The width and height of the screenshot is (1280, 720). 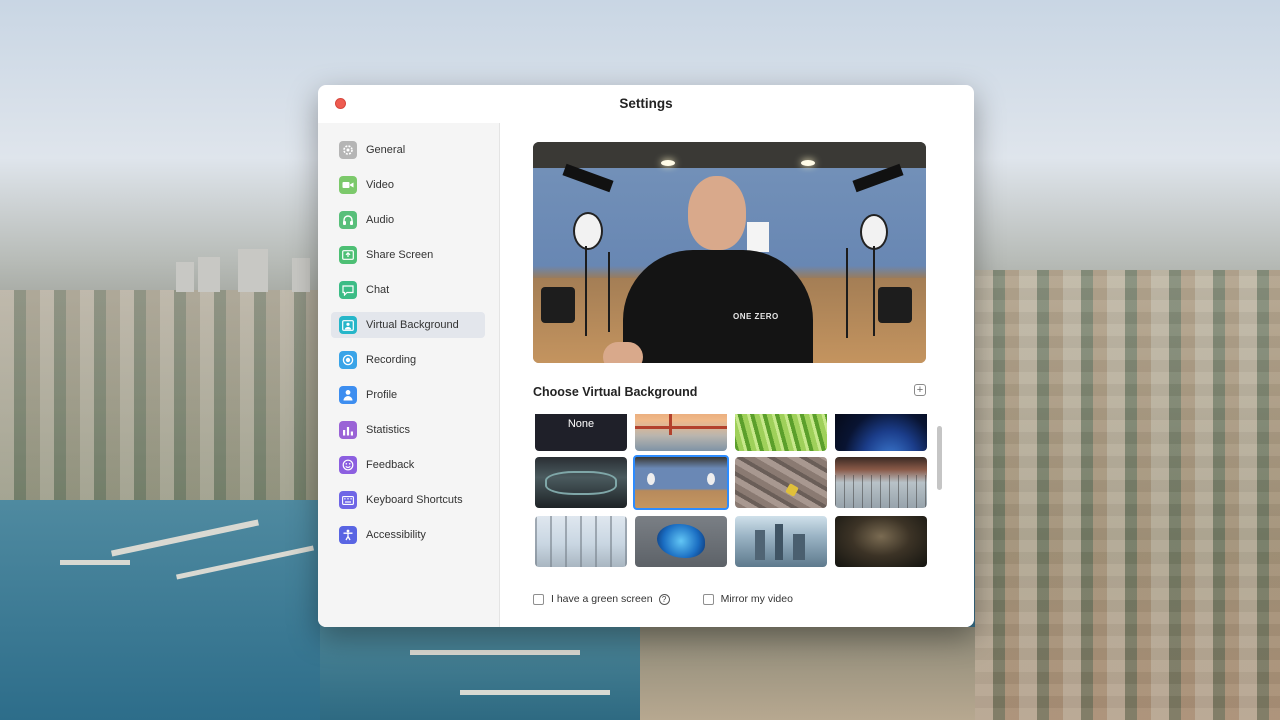 I want to click on add-background-button: +, so click(x=920, y=390).